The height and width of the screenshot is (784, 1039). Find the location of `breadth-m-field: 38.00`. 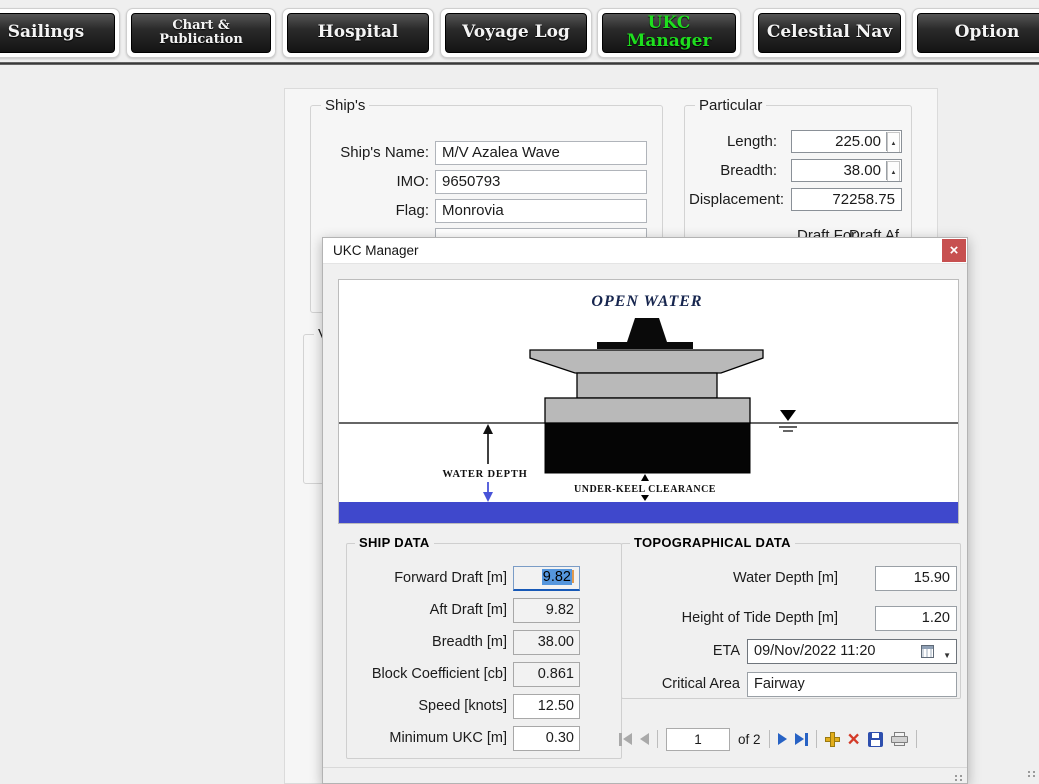

breadth-m-field: 38.00 is located at coordinates (546, 642).